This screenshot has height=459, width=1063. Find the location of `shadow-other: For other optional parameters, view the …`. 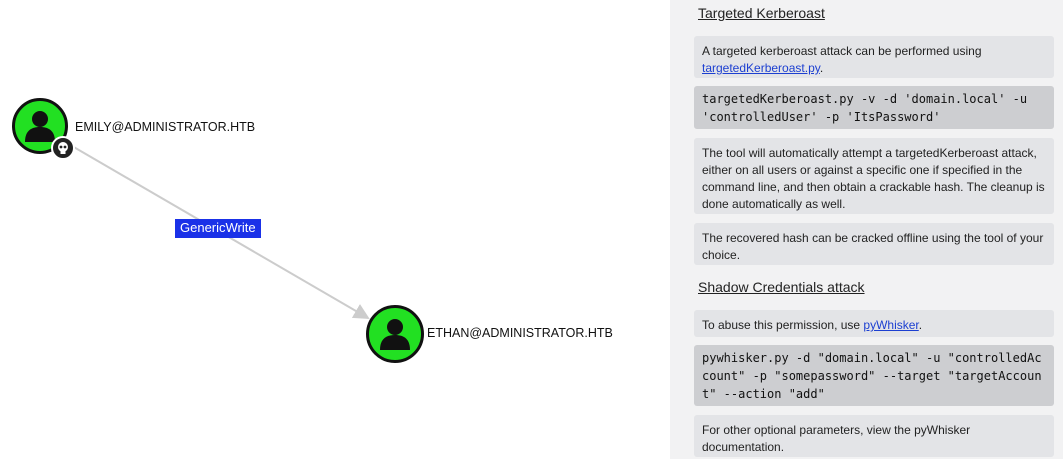

shadow-other: For other optional parameters, view the … is located at coordinates (874, 436).